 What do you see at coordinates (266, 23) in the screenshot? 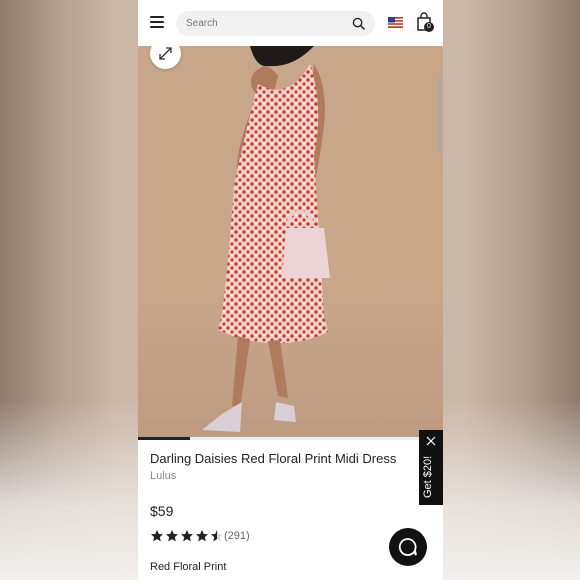
I see `search-input` at bounding box center [266, 23].